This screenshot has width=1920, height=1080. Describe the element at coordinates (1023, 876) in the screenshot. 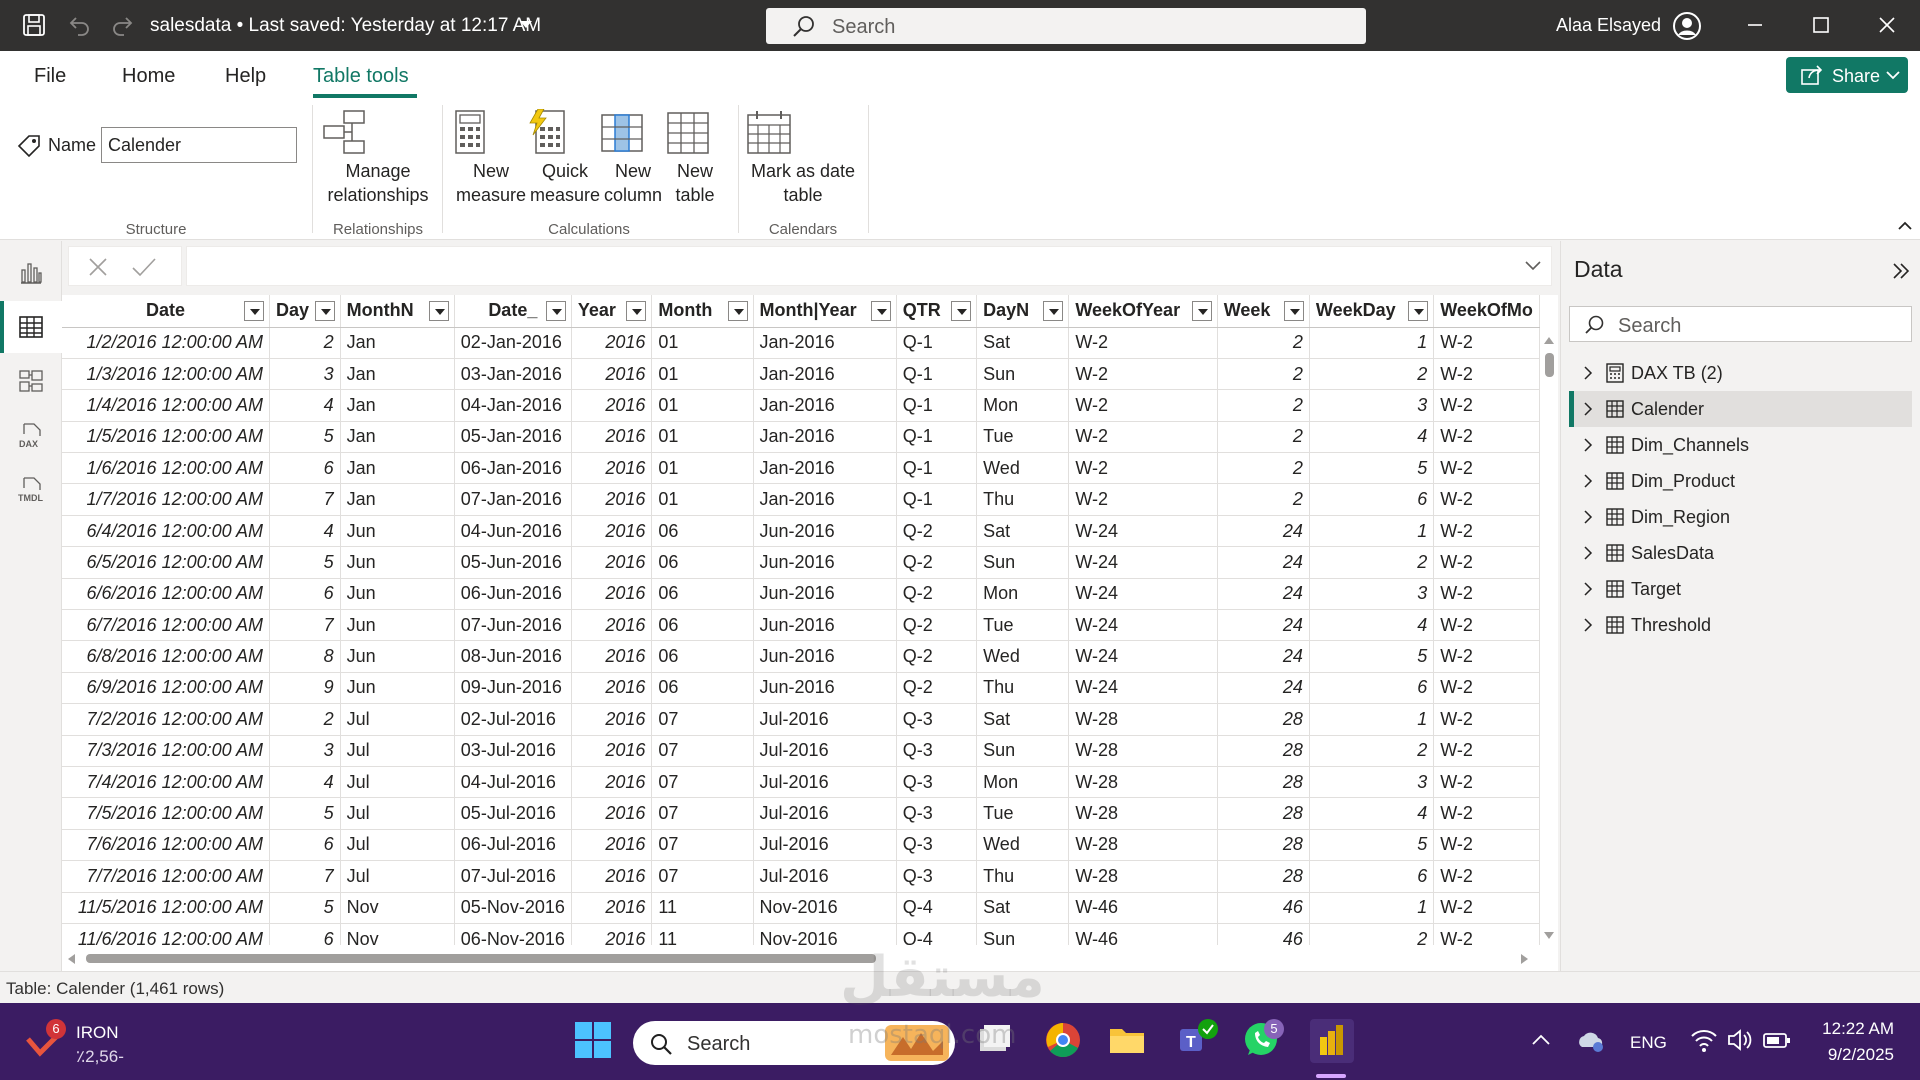

I see `table-cell: Thu` at that location.